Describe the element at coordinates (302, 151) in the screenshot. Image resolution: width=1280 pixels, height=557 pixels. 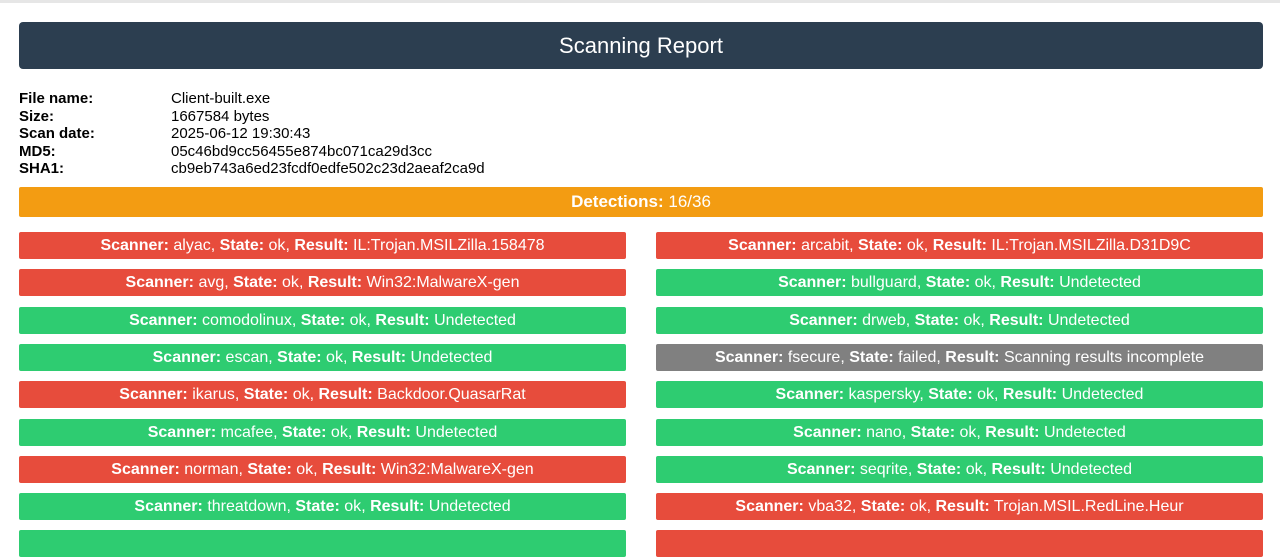
I see `md5-value: 05c46bd9cc56455e874bc071ca29d3cc` at that location.